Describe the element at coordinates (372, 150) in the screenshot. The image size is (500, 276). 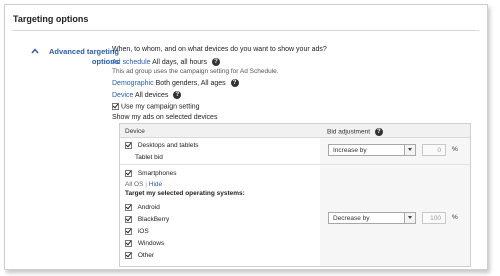
I see `desktop-bid-mode-select: Increase by` at that location.